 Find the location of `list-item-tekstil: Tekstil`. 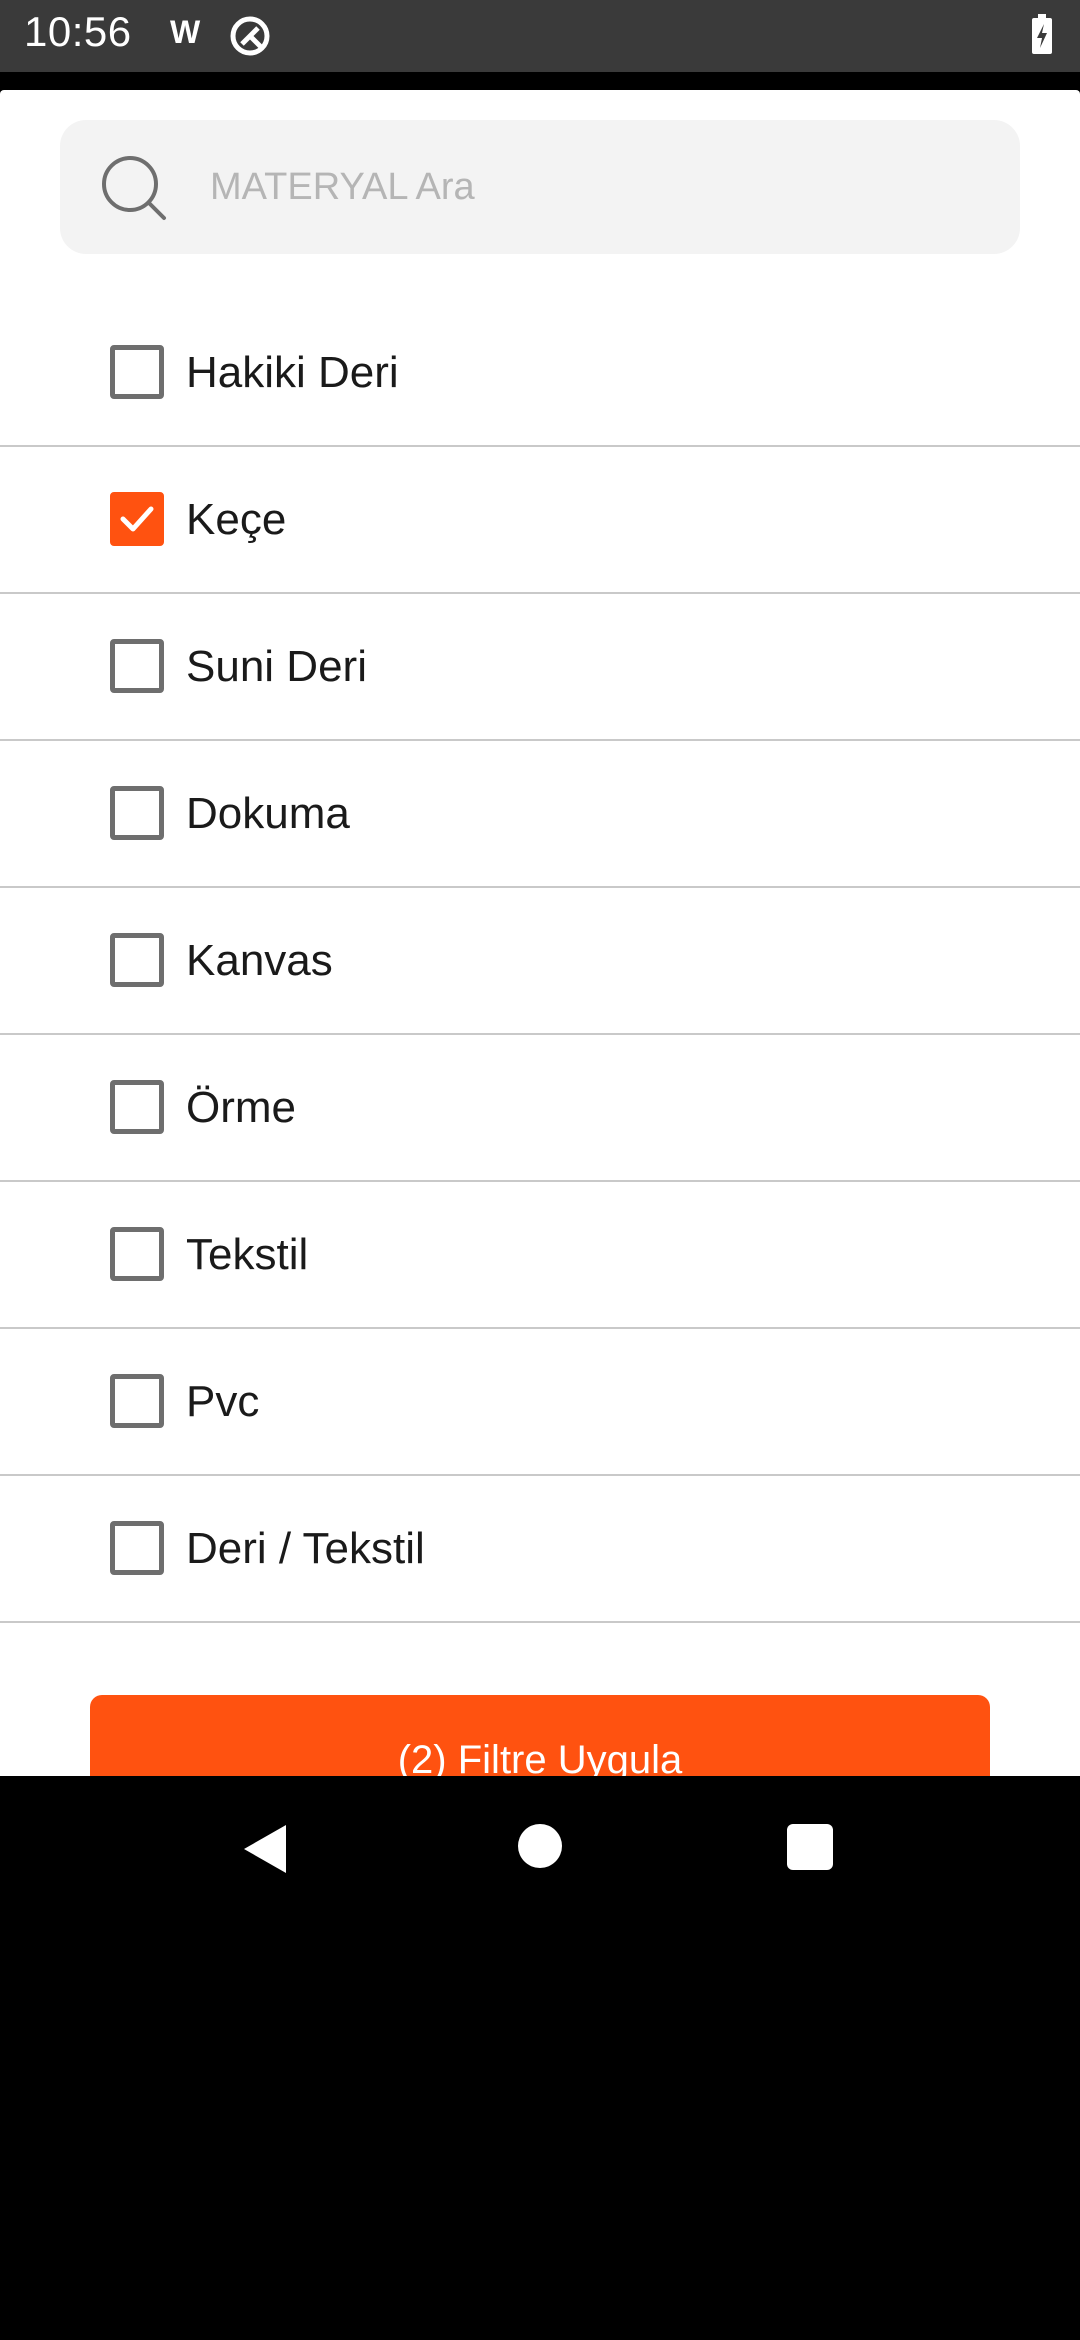

list-item-tekstil: Tekstil is located at coordinates (540, 1255).